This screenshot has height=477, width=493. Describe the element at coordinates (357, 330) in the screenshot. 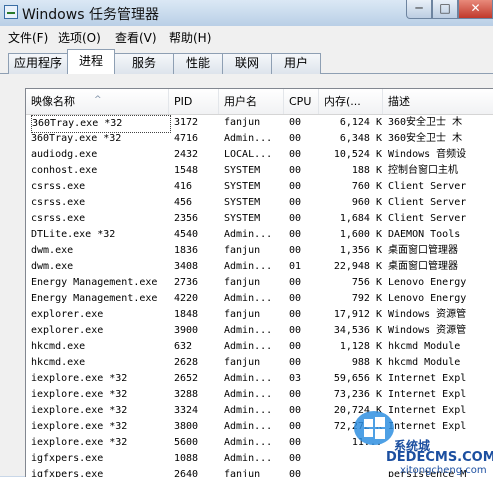

I see `cell-mem: 34,536 K` at that location.